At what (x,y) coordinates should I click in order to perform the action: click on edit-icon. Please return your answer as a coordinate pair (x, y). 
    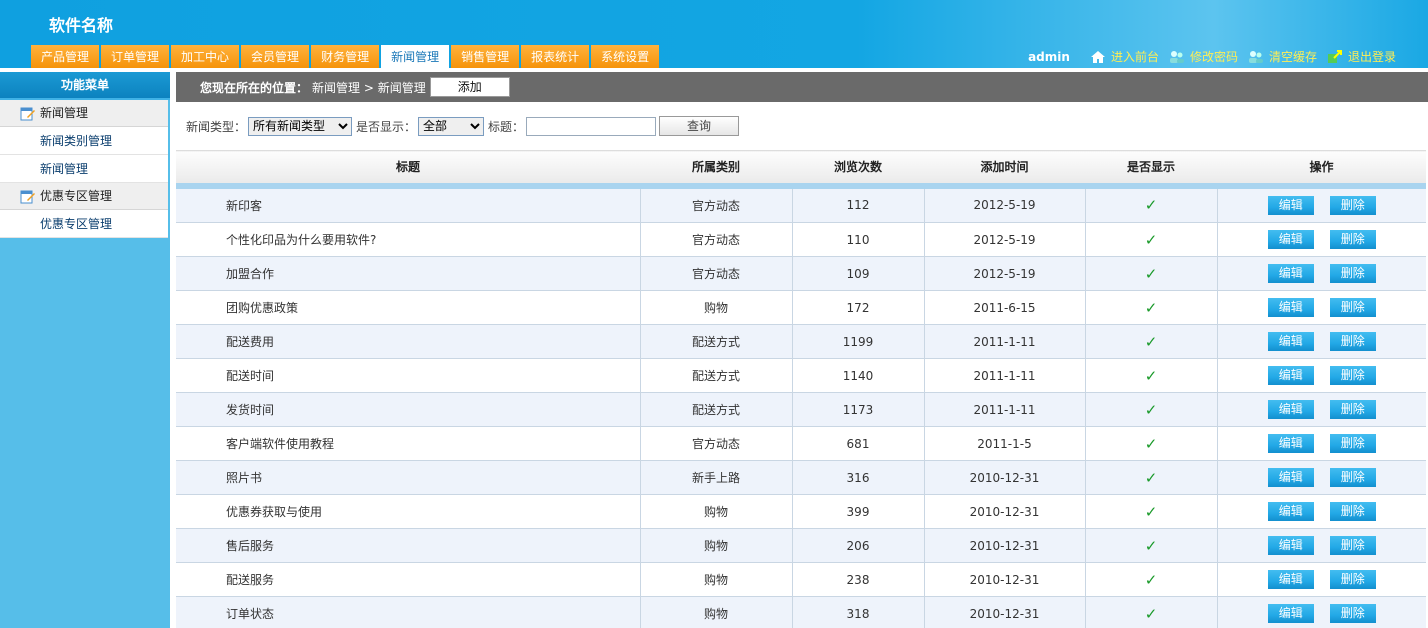
    Looking at the image, I should click on (27, 197).